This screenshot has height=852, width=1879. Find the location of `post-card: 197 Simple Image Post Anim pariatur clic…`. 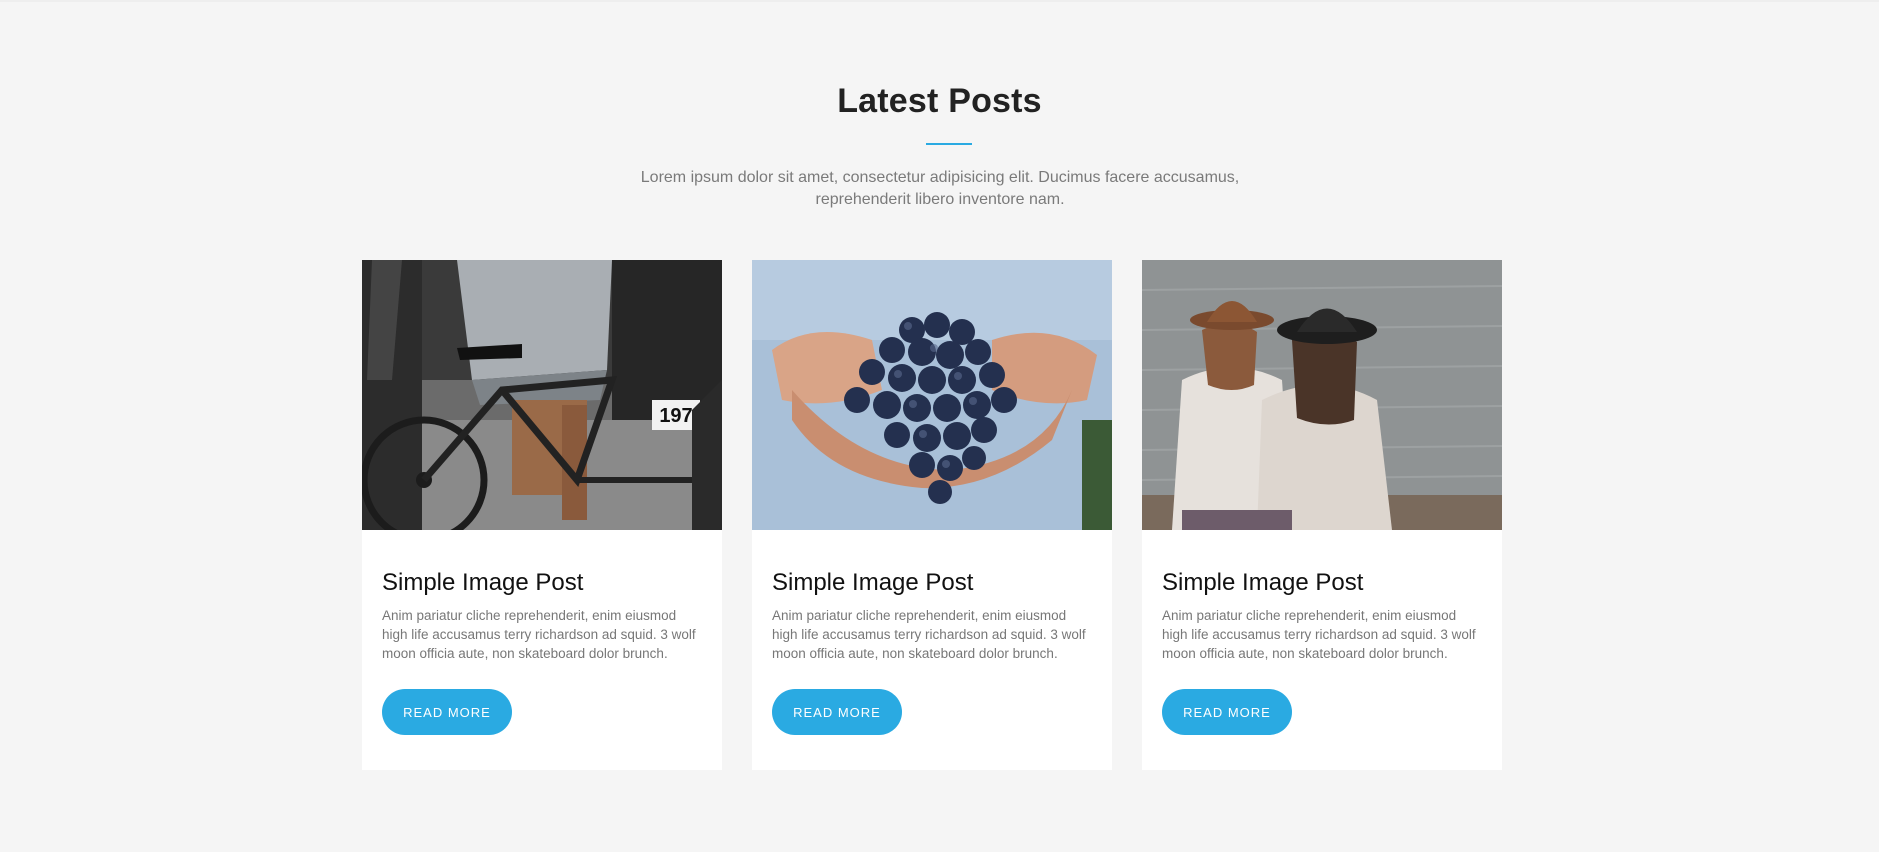

post-card: 197 Simple Image Post Anim pariatur clic… is located at coordinates (542, 515).